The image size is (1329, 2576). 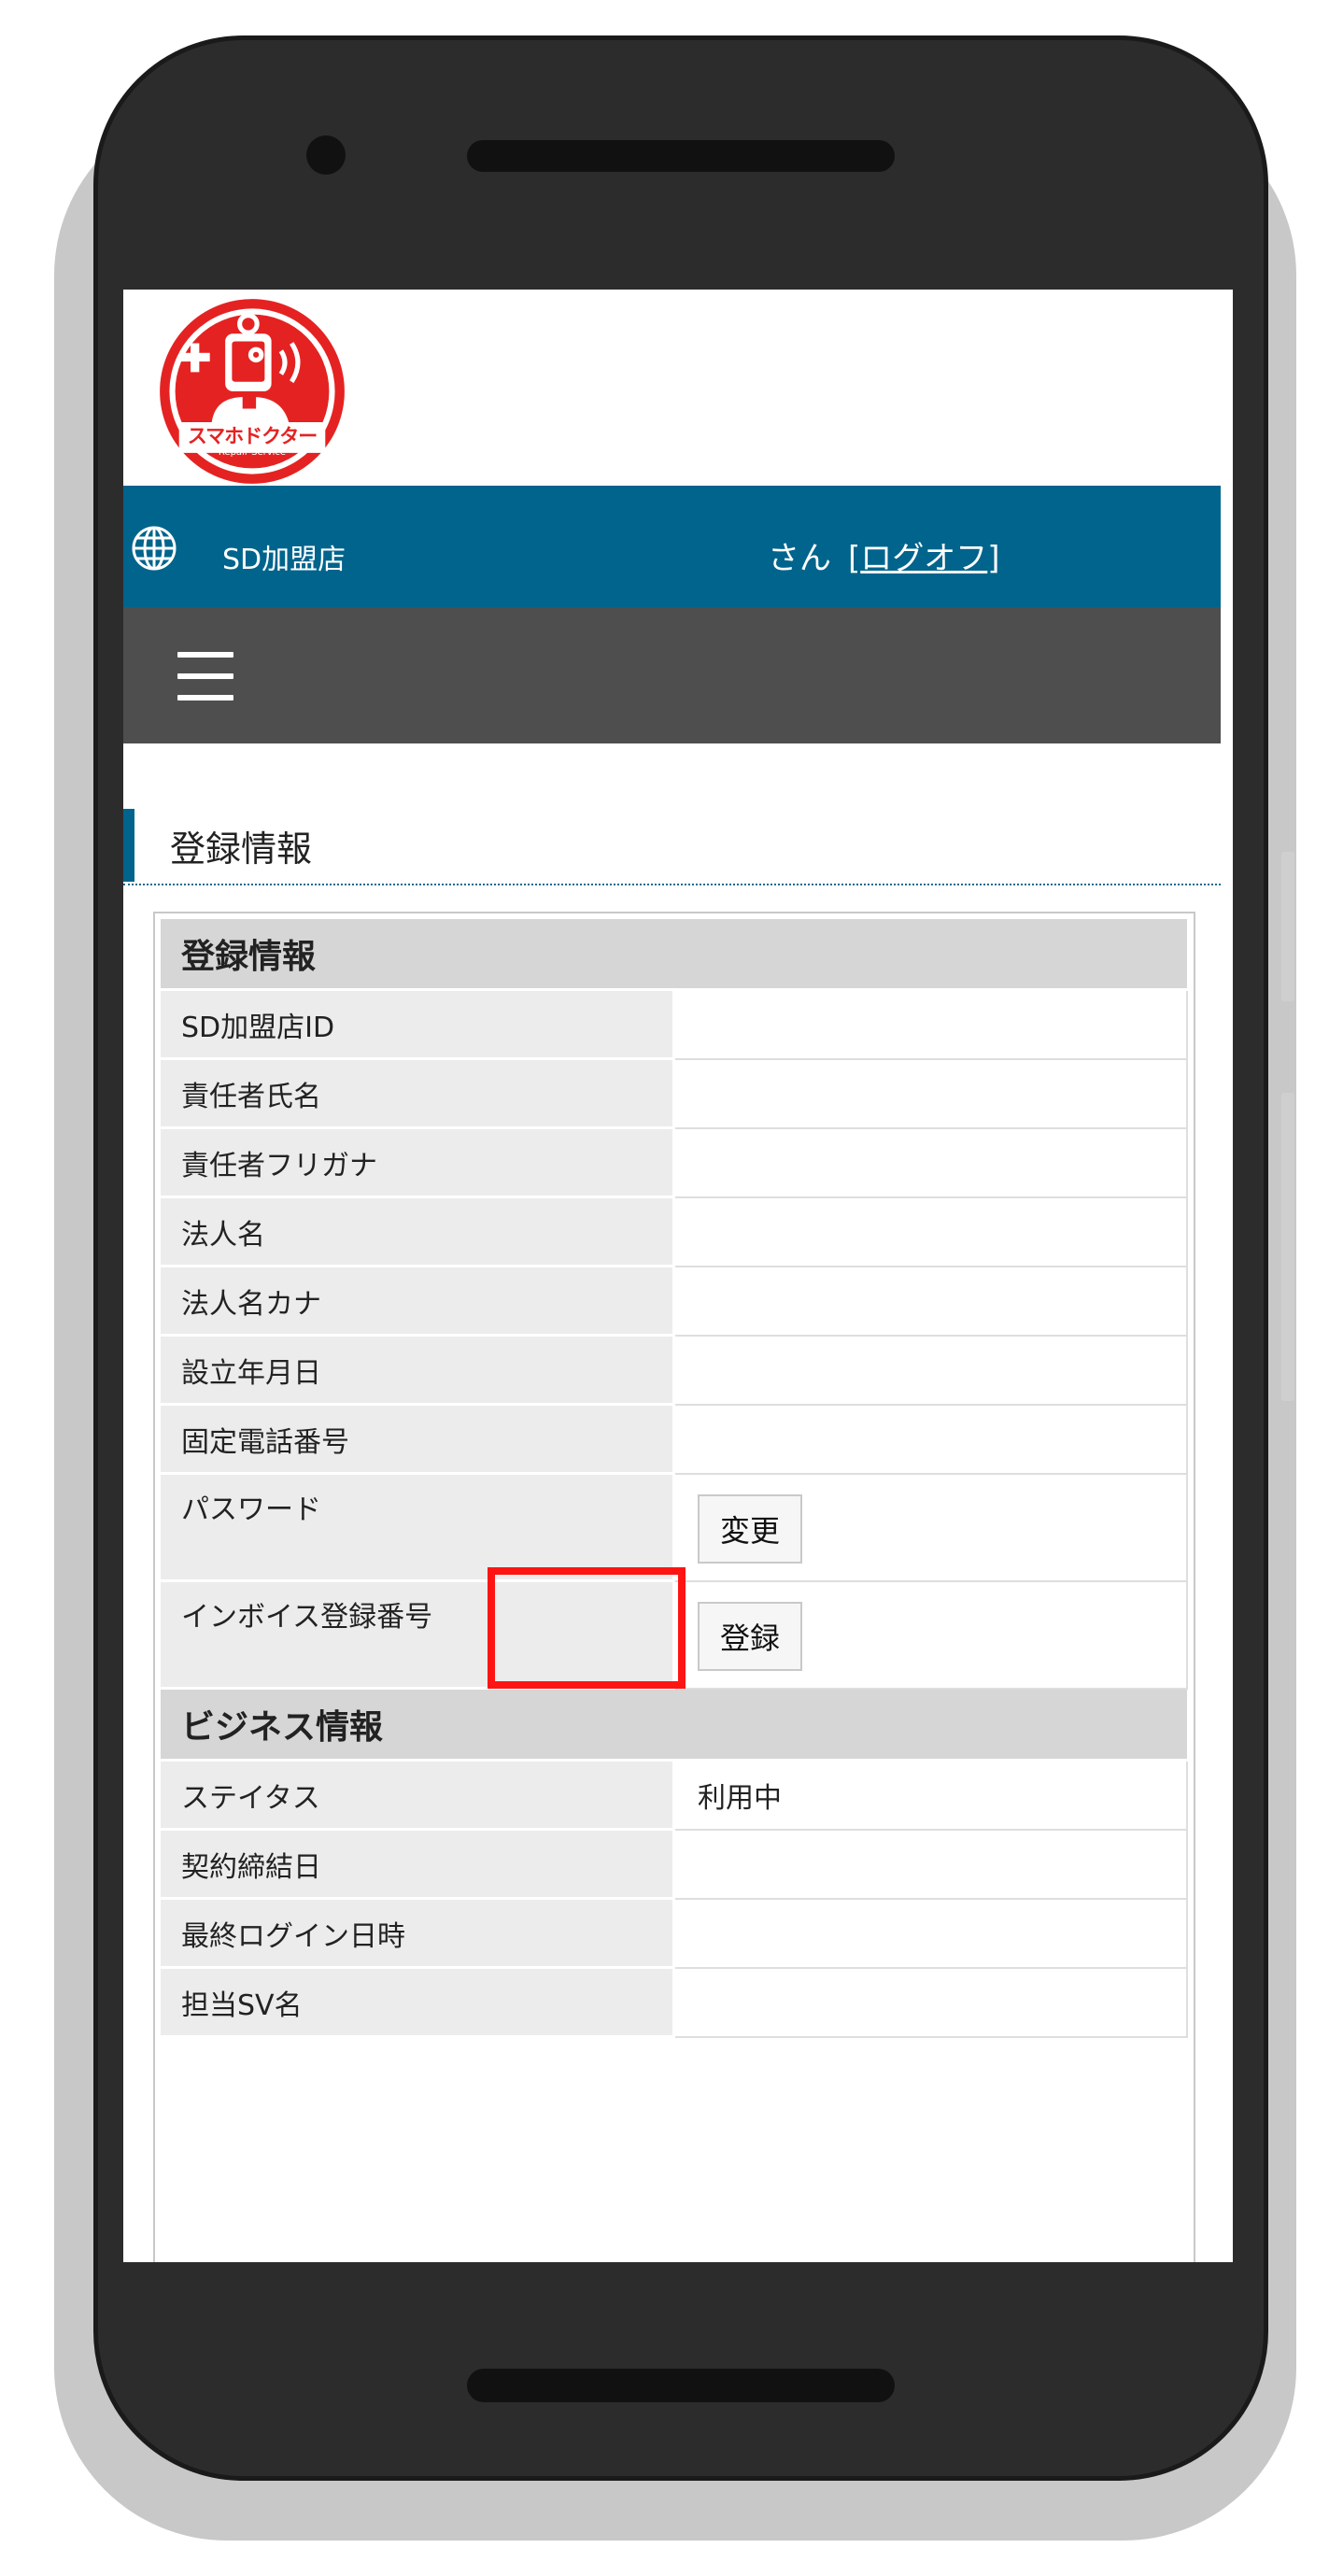 What do you see at coordinates (418, 1864) in the screenshot?
I see `field-label: 契約締結日` at bounding box center [418, 1864].